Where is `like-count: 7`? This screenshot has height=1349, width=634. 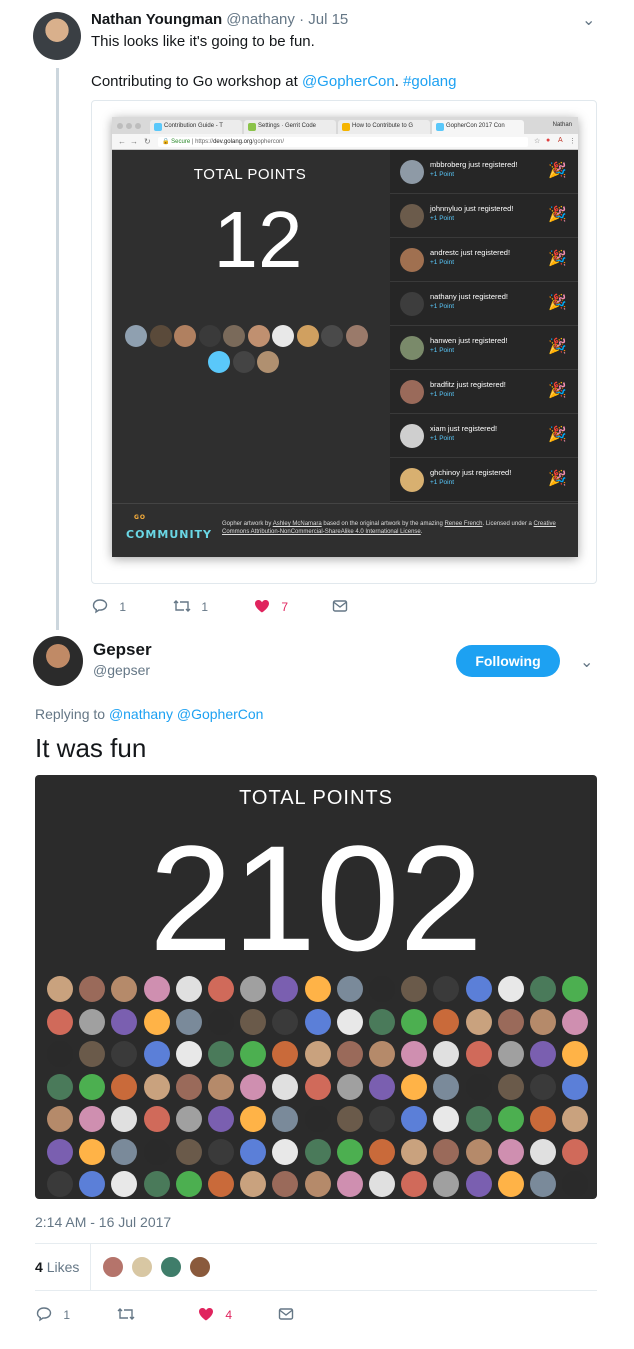
like-count: 7 is located at coordinates (285, 607).